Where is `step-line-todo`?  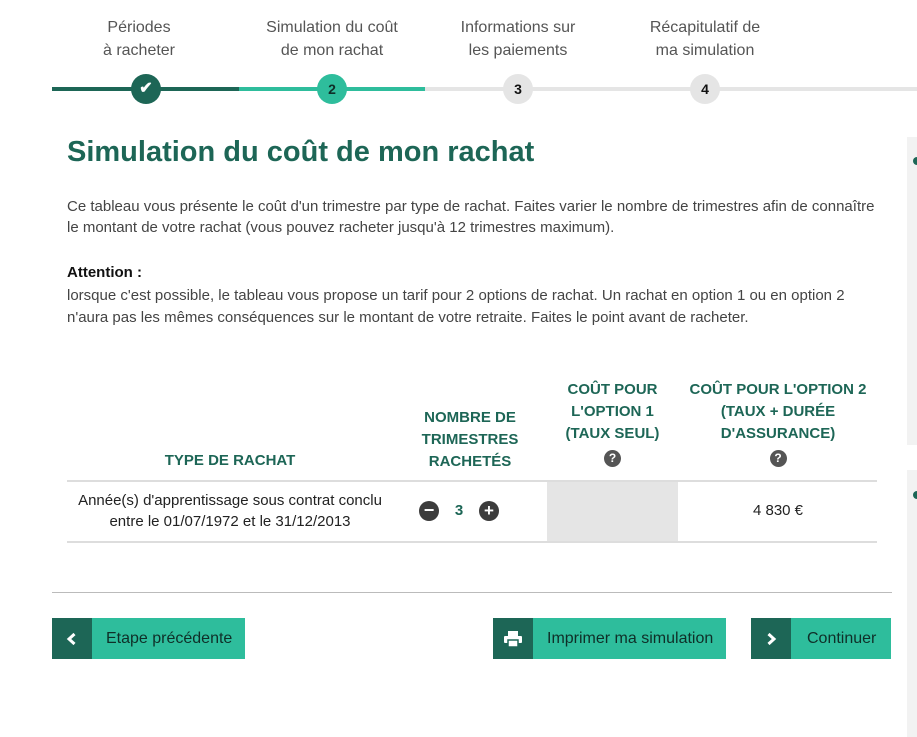 step-line-todo is located at coordinates (671, 89).